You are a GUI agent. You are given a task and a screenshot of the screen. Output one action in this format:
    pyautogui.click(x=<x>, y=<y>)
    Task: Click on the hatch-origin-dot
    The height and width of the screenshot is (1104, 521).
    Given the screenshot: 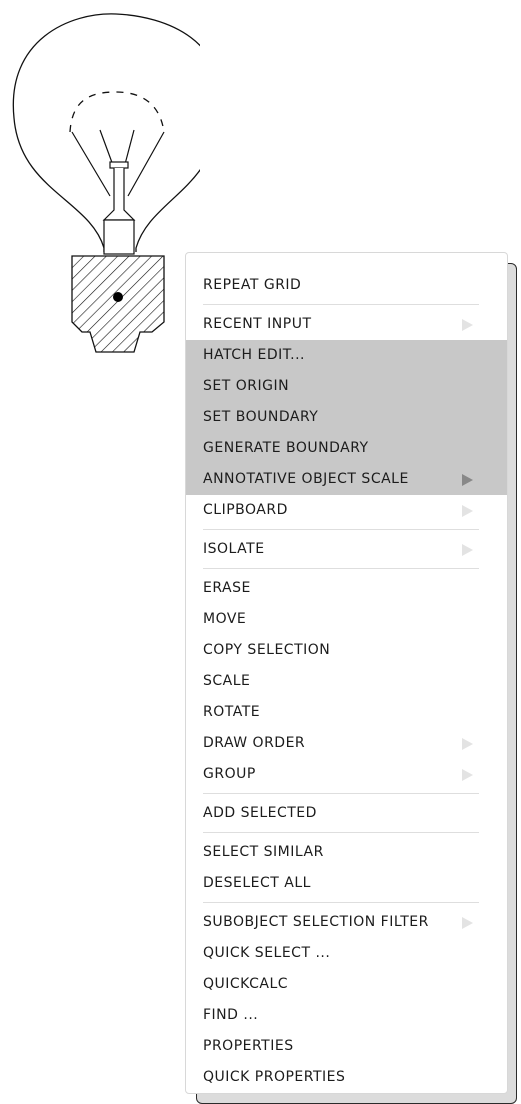 What is the action you would take?
    pyautogui.click(x=118, y=297)
    